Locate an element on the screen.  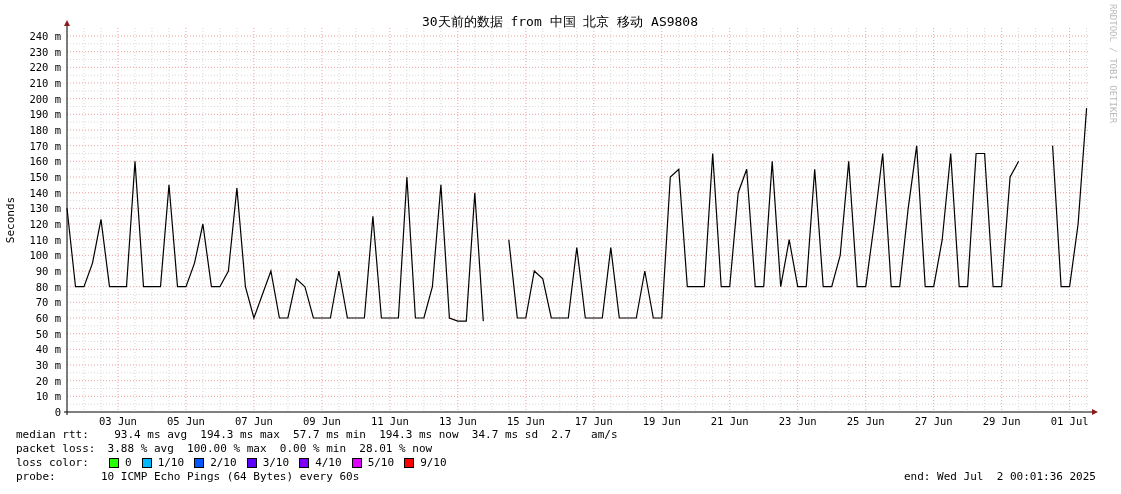
x-tick-label: 11 Jun is located at coordinates (389, 421).